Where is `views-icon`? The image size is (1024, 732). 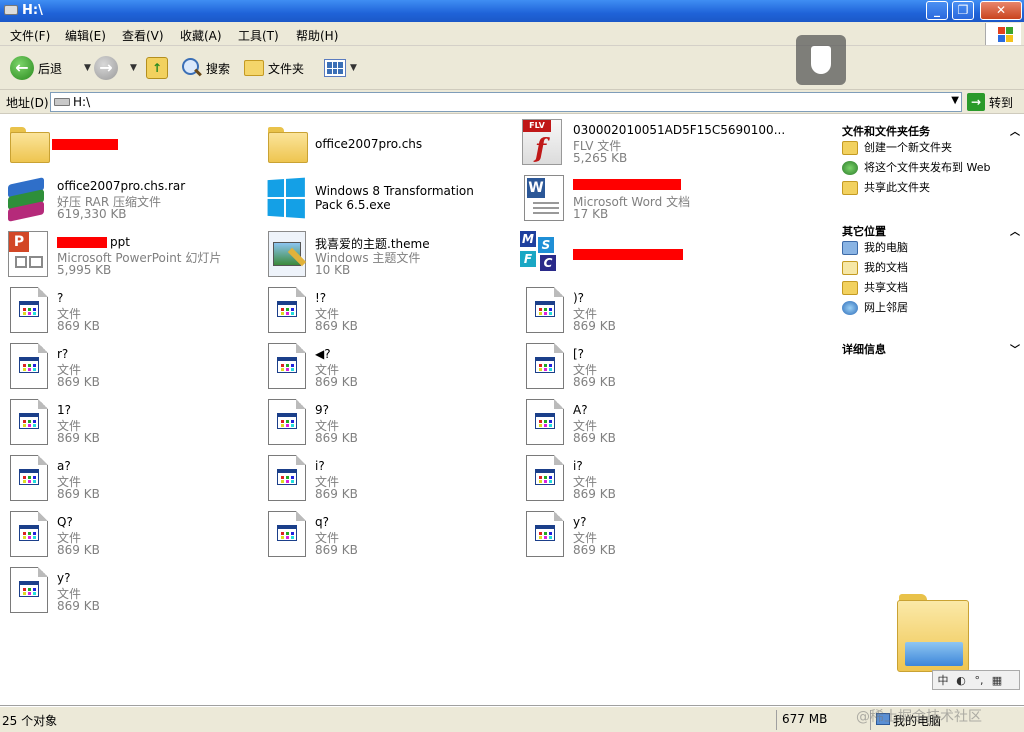
views-icon is located at coordinates (335, 68).